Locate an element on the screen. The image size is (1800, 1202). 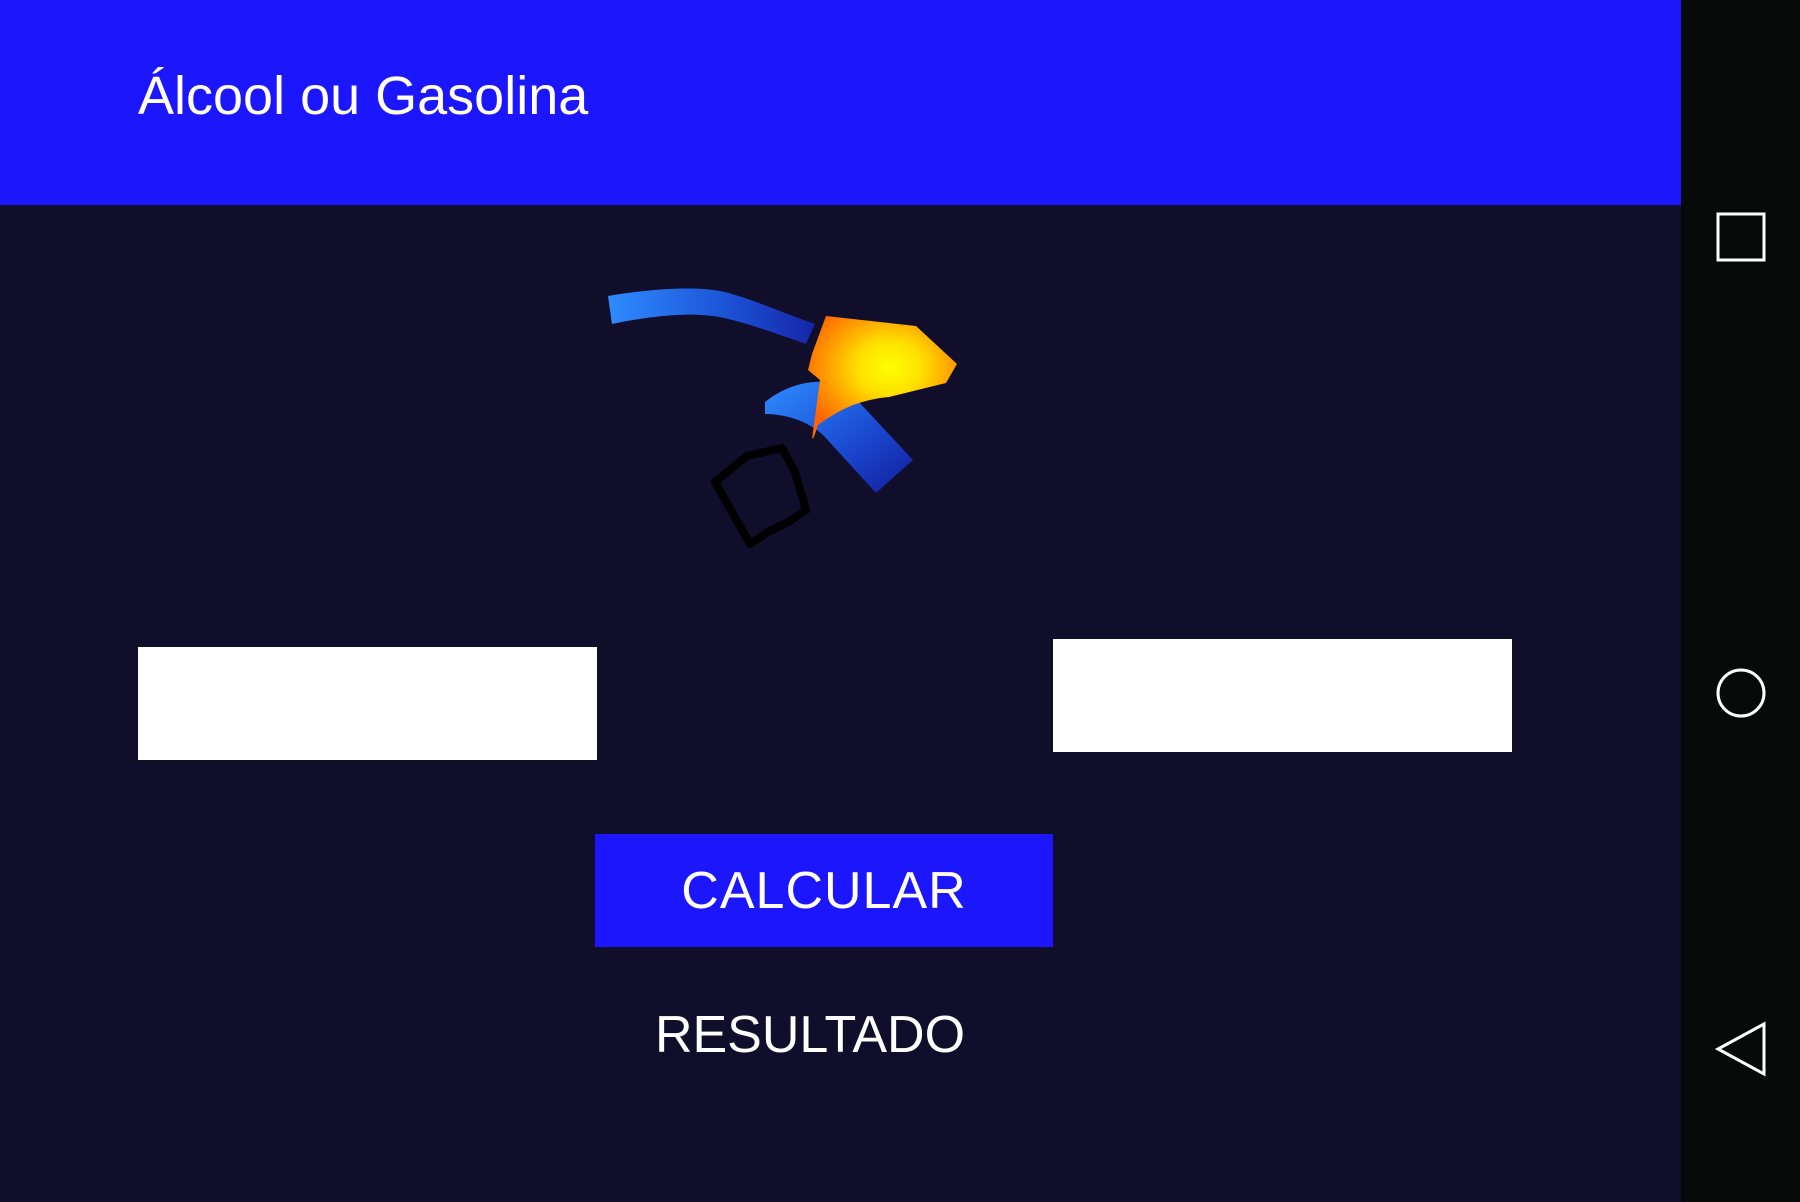
recents-button is located at coordinates (1740, 237).